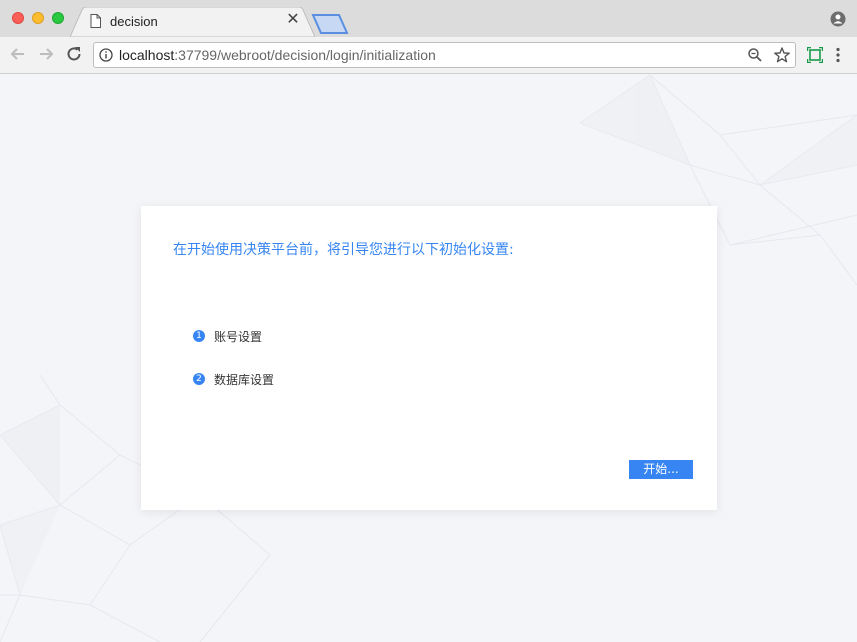 The height and width of the screenshot is (642, 857). Describe the element at coordinates (46, 54) in the screenshot. I see `forward-icon` at that location.